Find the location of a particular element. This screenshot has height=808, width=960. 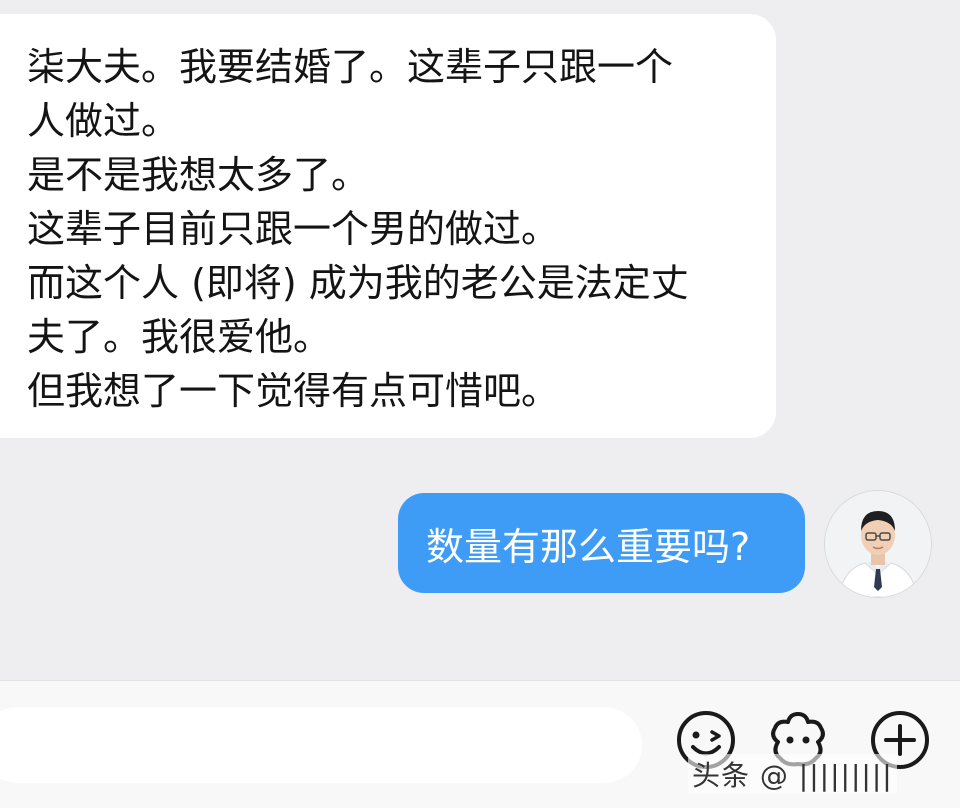

message-line: 人做过。 is located at coordinates (103, 121).